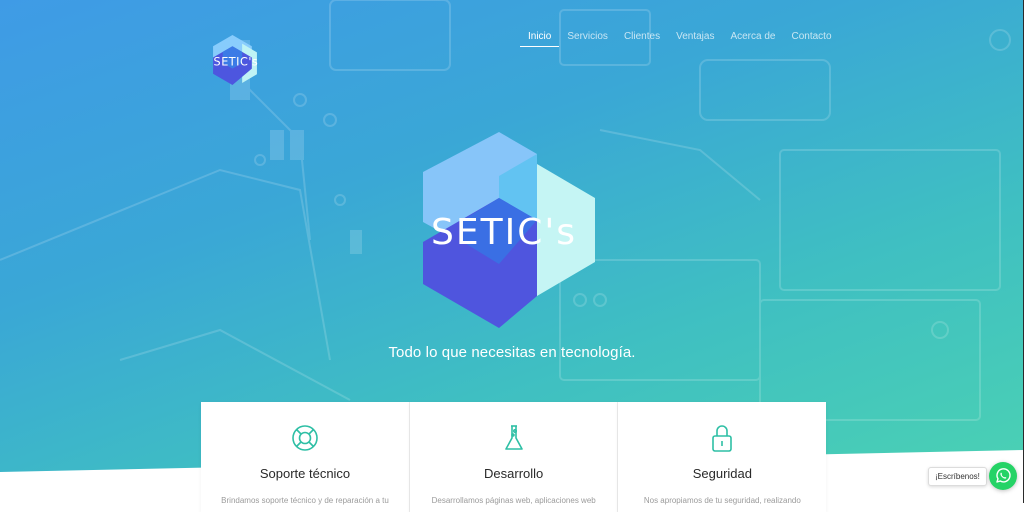  I want to click on whatsapp-icon, so click(1003, 475).